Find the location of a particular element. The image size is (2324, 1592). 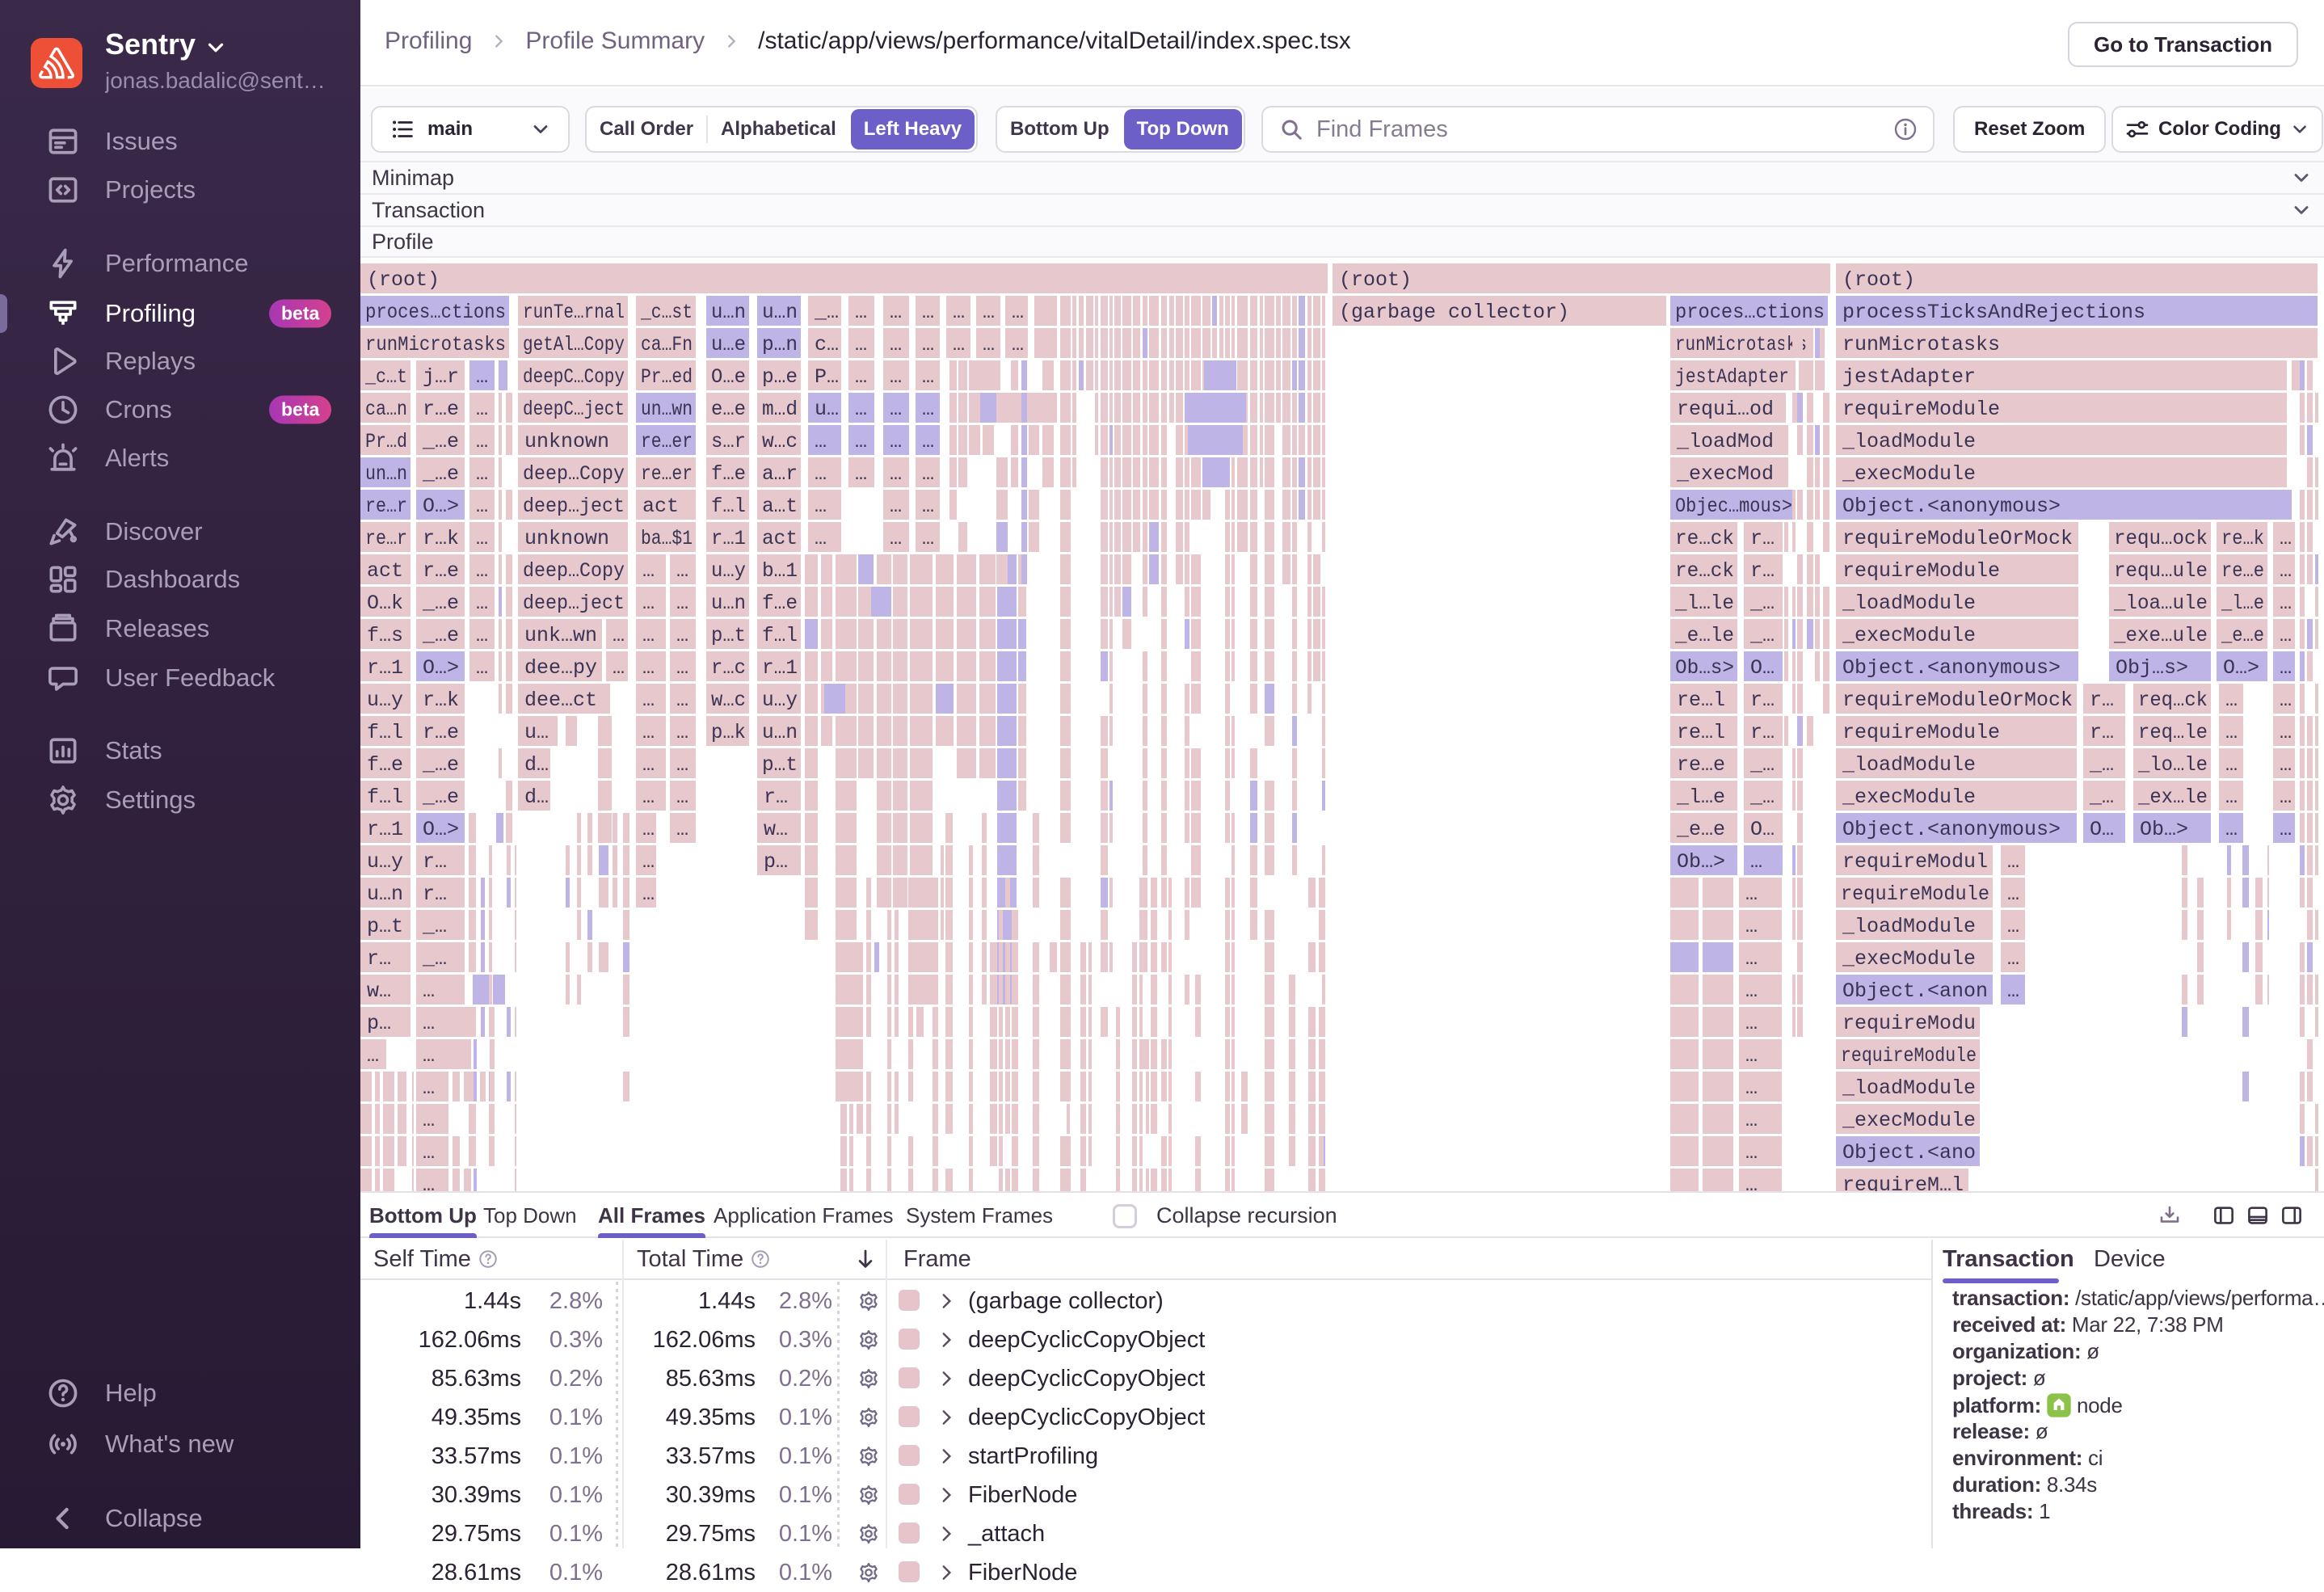

svg-text: p…t is located at coordinates (728, 636).